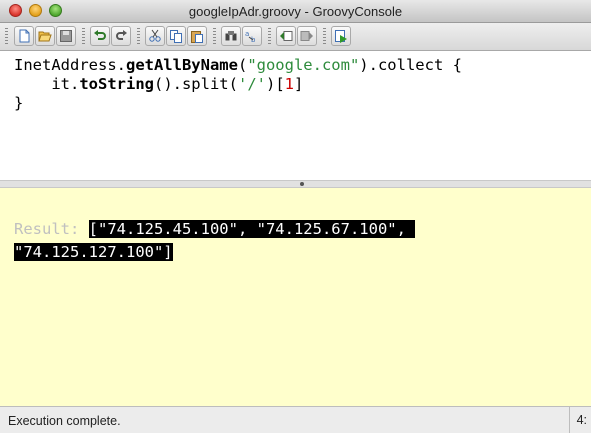 This screenshot has height=433, width=591. Describe the element at coordinates (64, 421) in the screenshot. I see `status-message: Execution complete.` at that location.